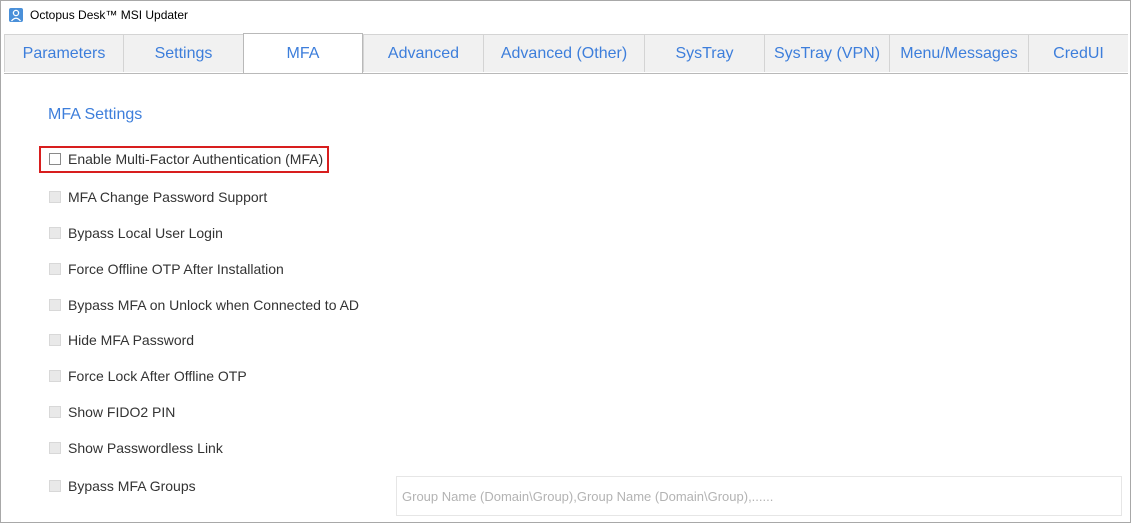 This screenshot has height=523, width=1131. I want to click on section-title: MFA Settings, so click(95, 114).